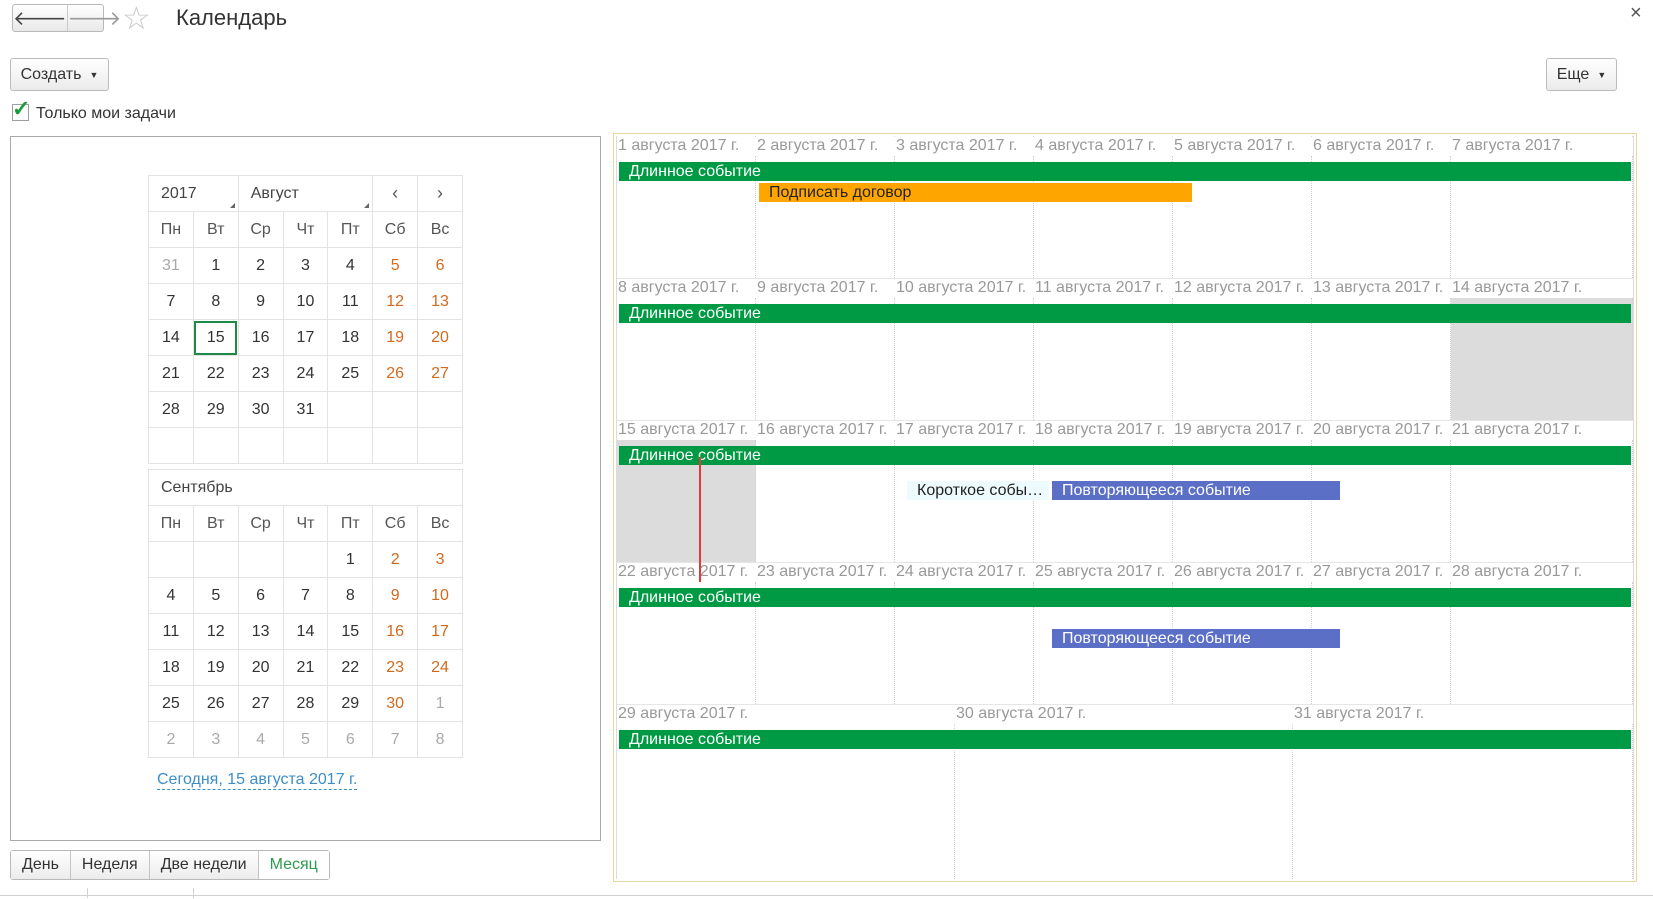 The image size is (1653, 899). Describe the element at coordinates (193, 193) in the screenshot. I see `year-select: 2017` at that location.